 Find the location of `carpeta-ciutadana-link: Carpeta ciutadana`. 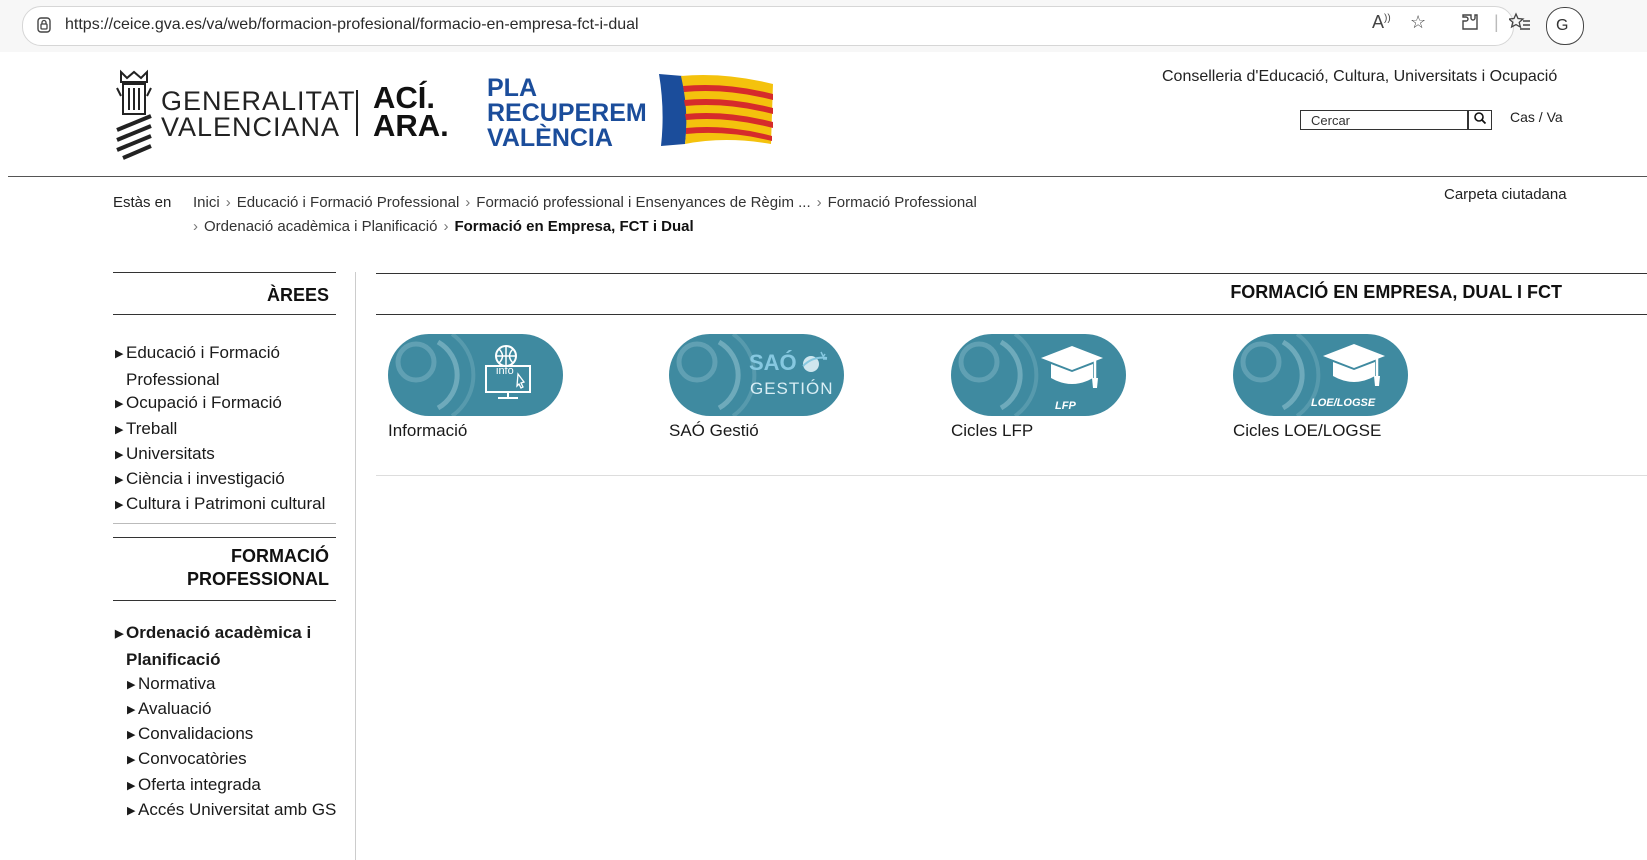

carpeta-ciutadana-link: Carpeta ciutadana is located at coordinates (1505, 194).